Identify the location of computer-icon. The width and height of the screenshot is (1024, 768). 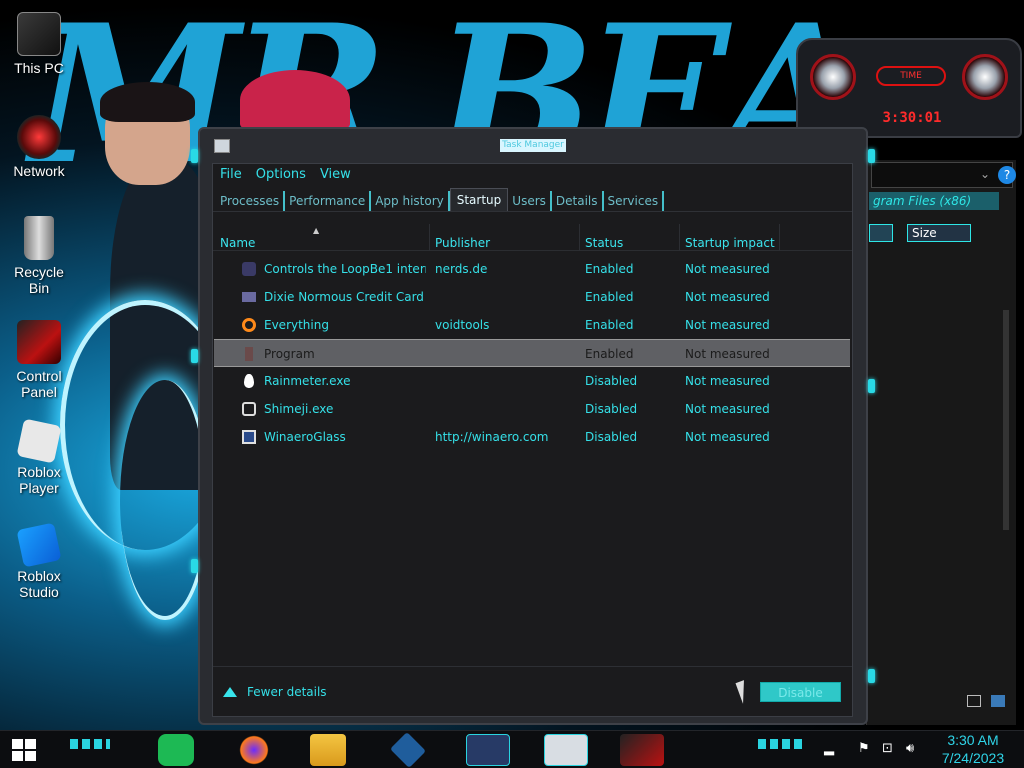
(39, 34).